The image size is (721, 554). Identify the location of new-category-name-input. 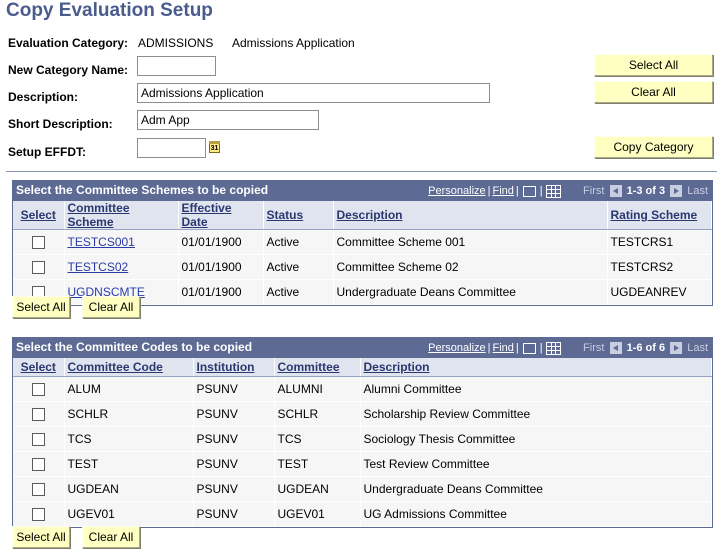
(176, 66).